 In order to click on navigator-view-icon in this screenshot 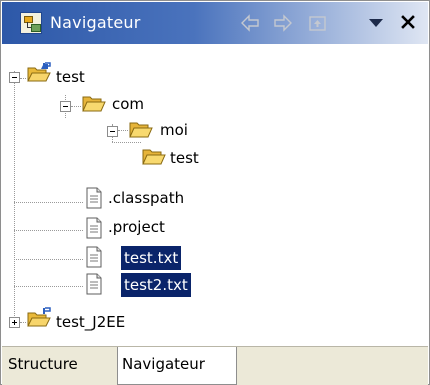, I will do `click(31, 23)`.